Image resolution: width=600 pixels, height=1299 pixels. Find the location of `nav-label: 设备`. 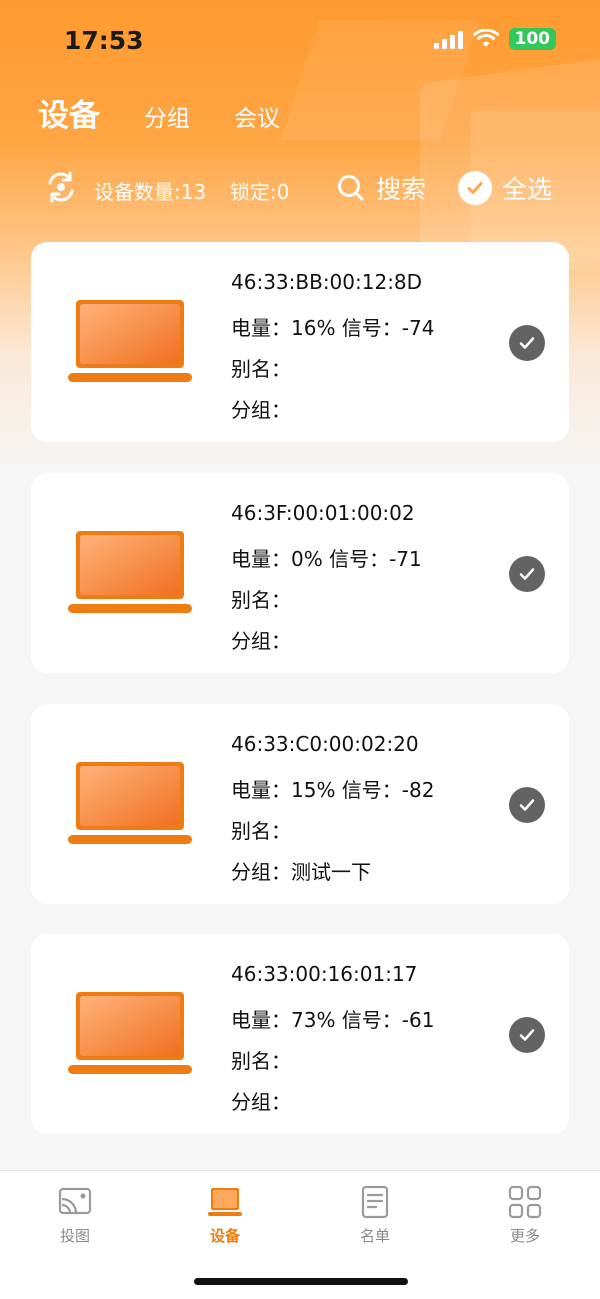

nav-label: 设备 is located at coordinates (224, 1236).